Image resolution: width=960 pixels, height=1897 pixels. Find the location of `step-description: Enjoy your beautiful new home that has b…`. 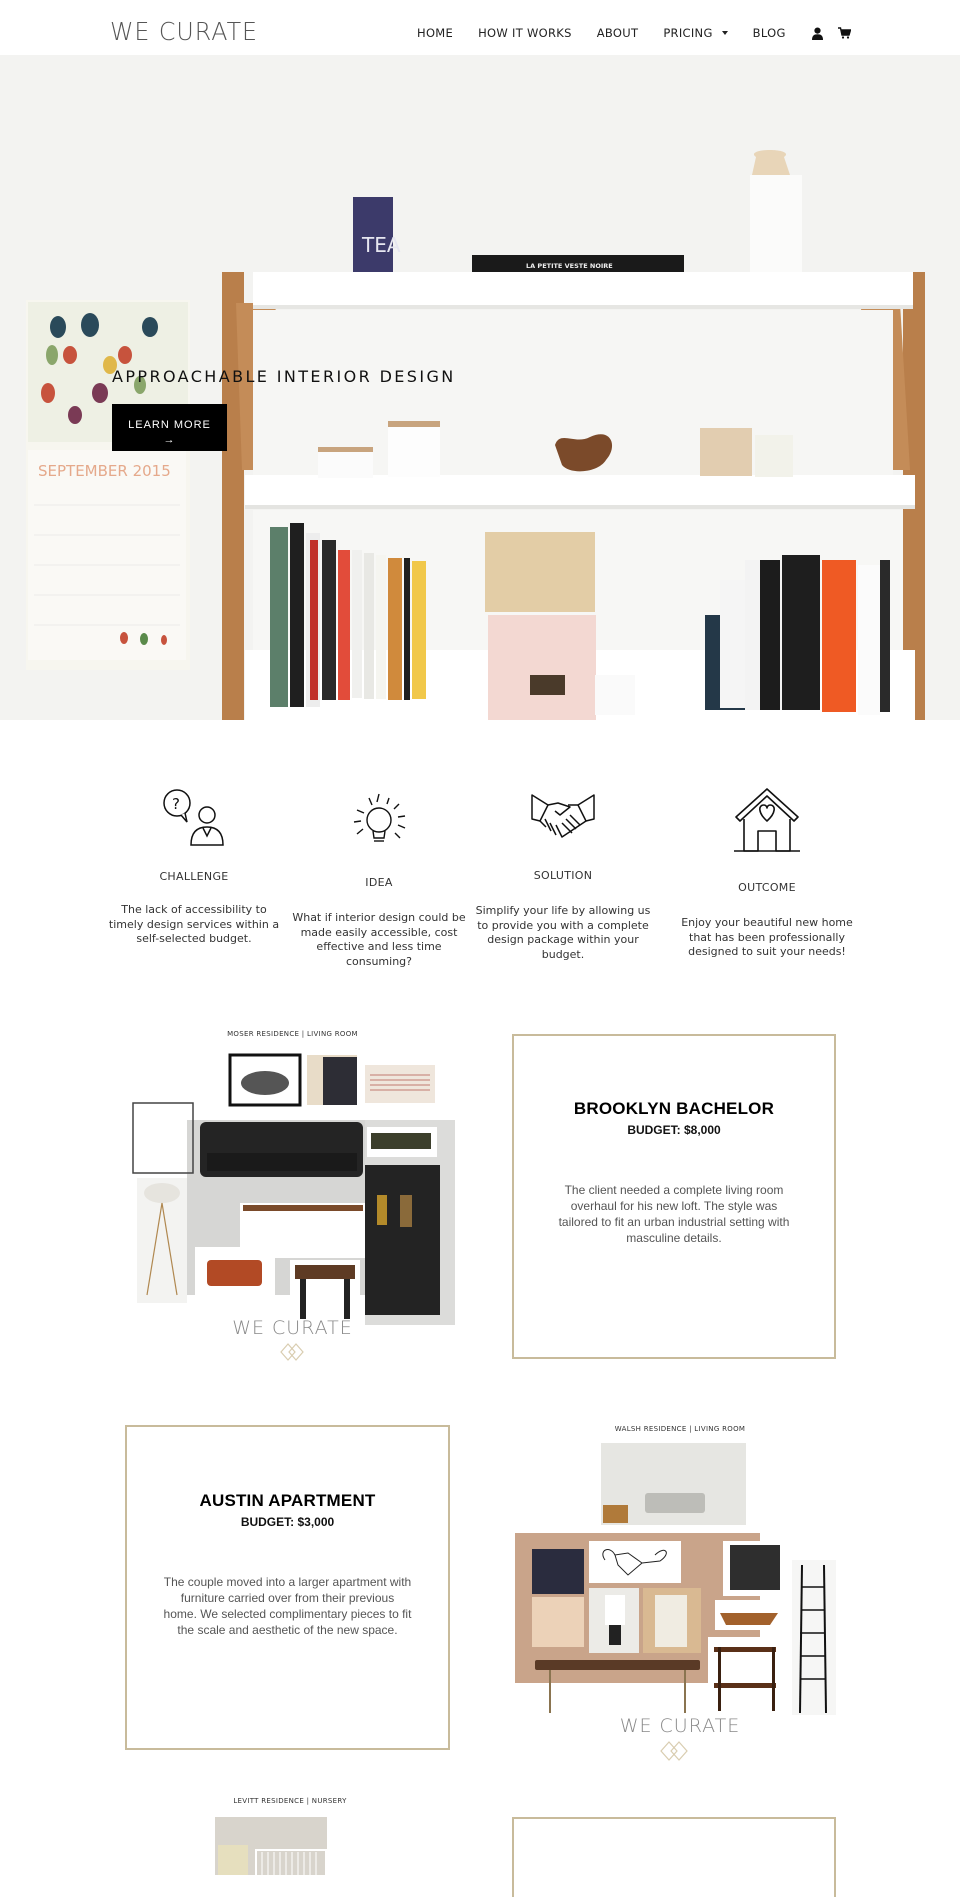

step-description: Enjoy your beautiful new home that has b… is located at coordinates (767, 937).